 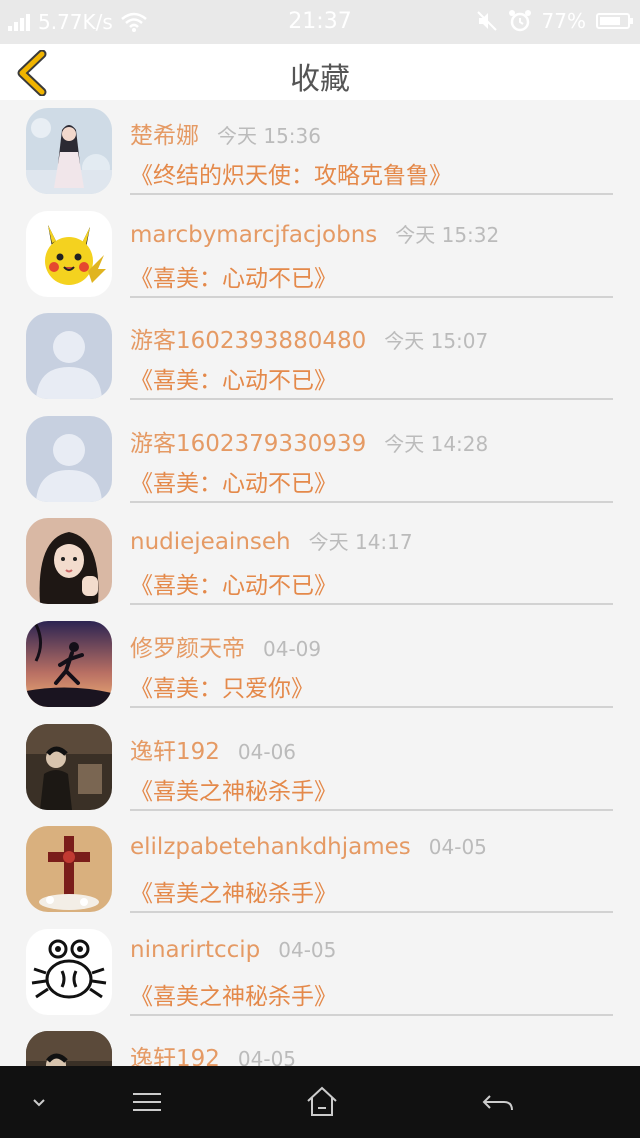 What do you see at coordinates (320, 254) in the screenshot?
I see `list-item: marcbymarcjfacjobns 今天 15:32 《喜美：心动不已》` at bounding box center [320, 254].